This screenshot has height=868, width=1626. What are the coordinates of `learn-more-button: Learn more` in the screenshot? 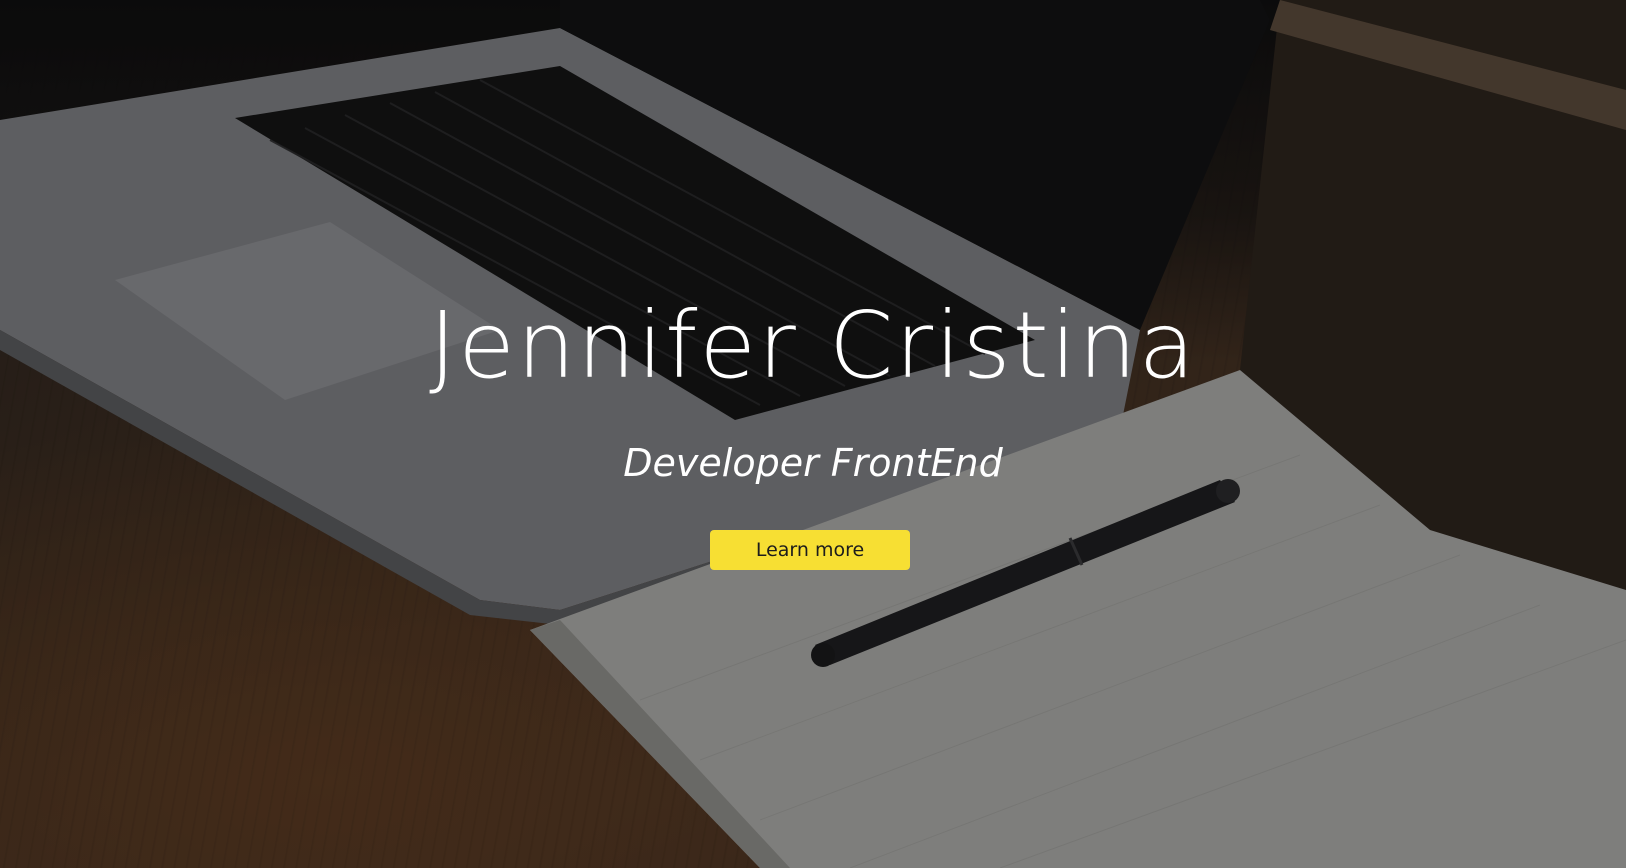 It's located at (810, 550).